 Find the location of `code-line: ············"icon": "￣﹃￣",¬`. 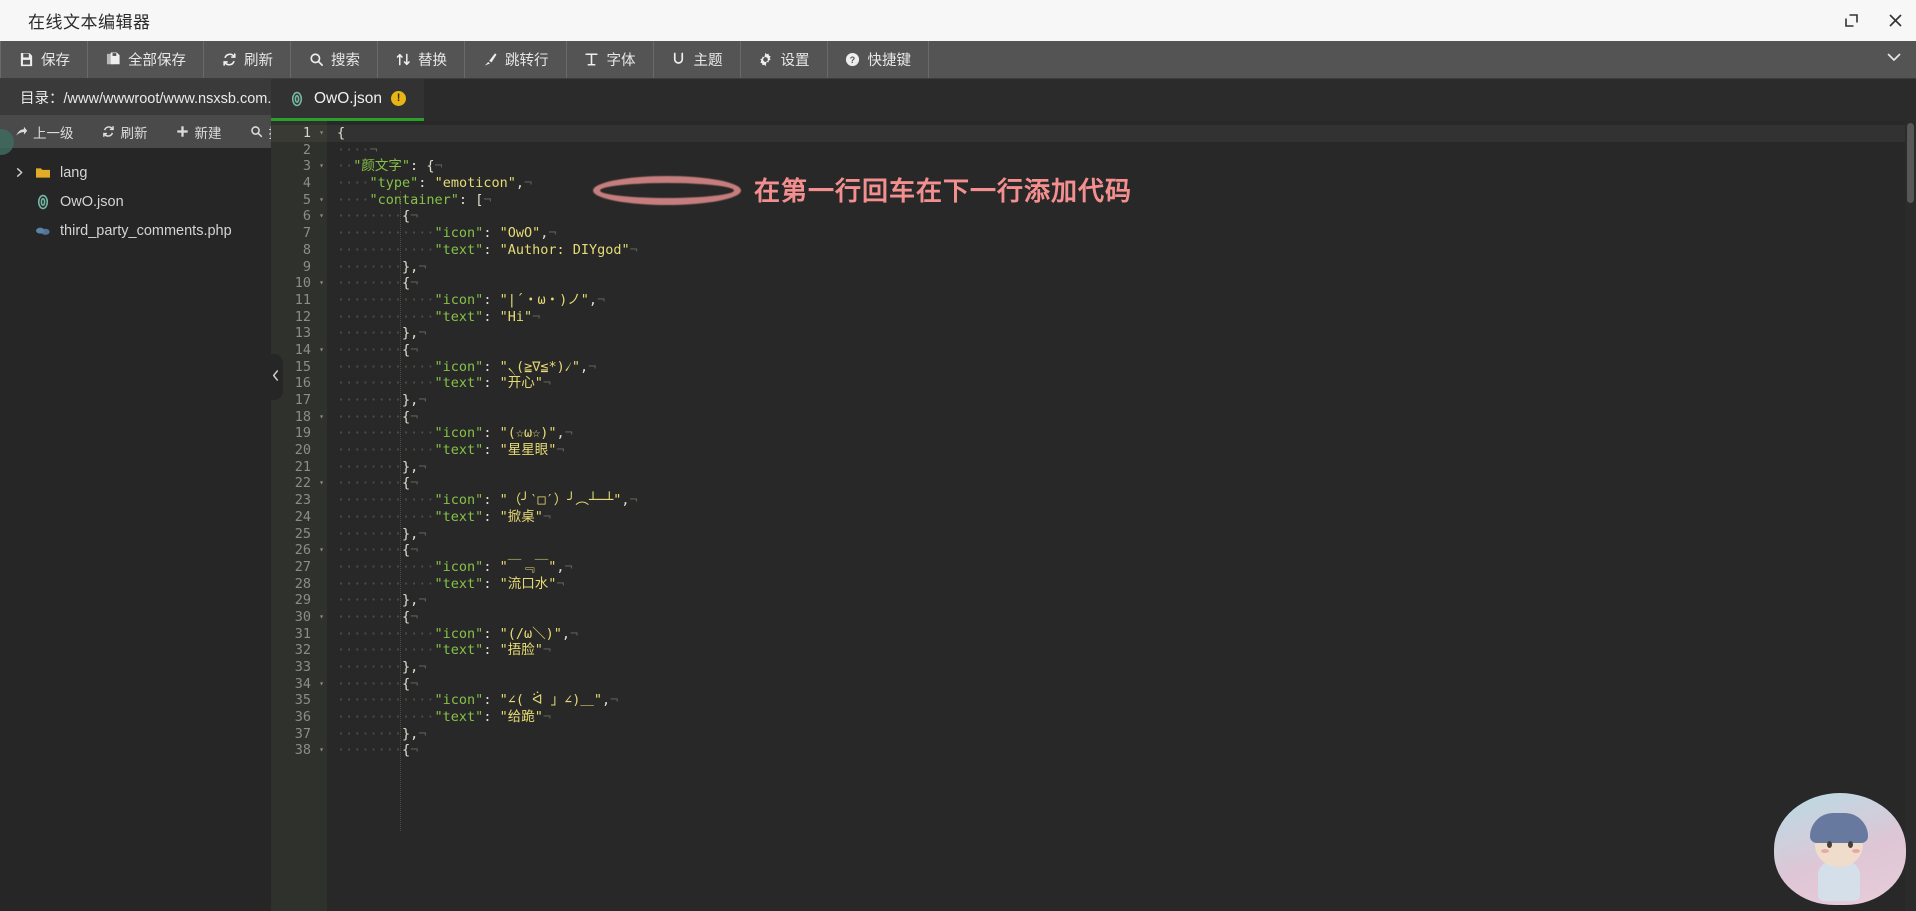

code-line: ············"icon": "￣﹃￣",¬ is located at coordinates (1121, 567).